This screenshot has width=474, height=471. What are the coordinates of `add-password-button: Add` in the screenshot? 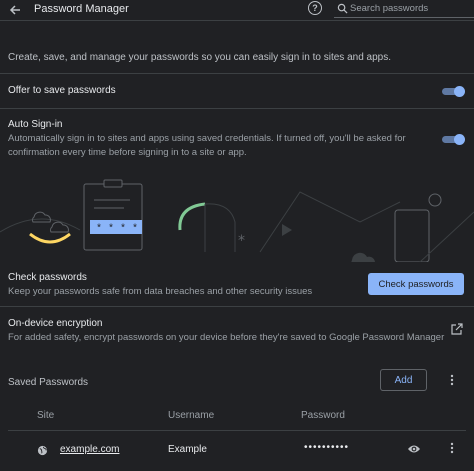 It's located at (403, 380).